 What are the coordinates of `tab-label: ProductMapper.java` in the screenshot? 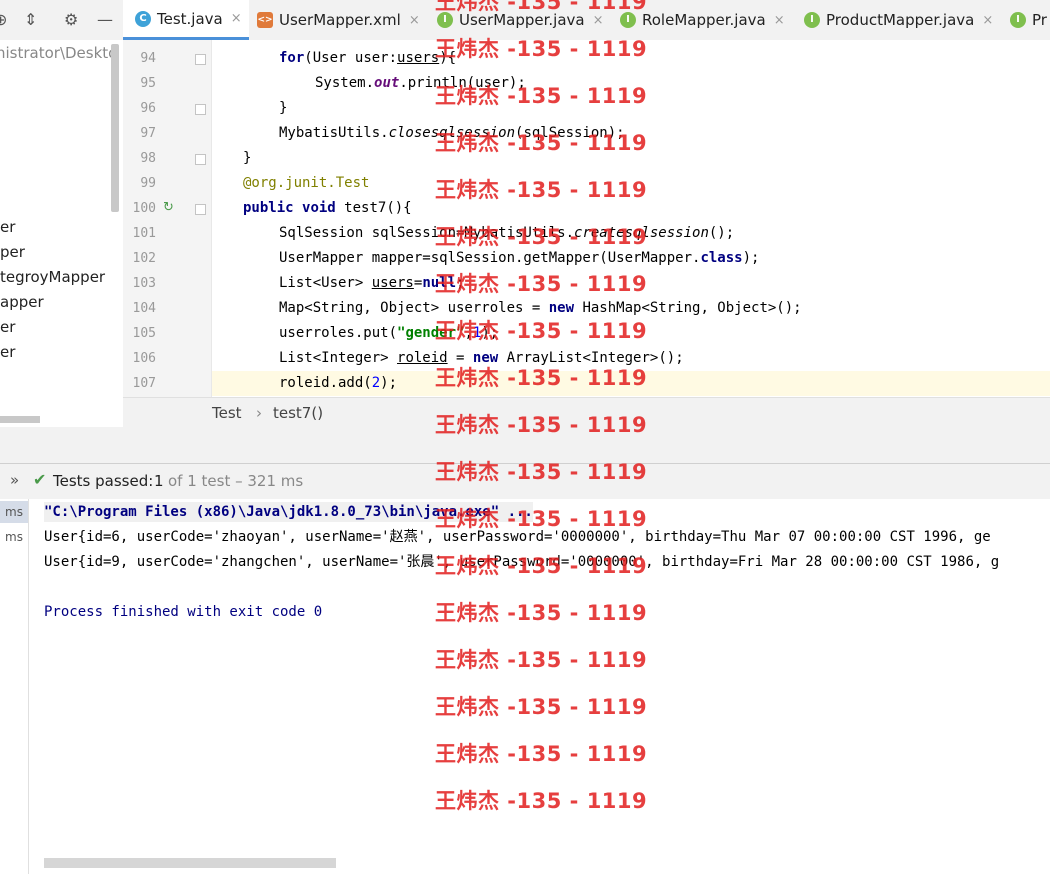 It's located at (900, 20).